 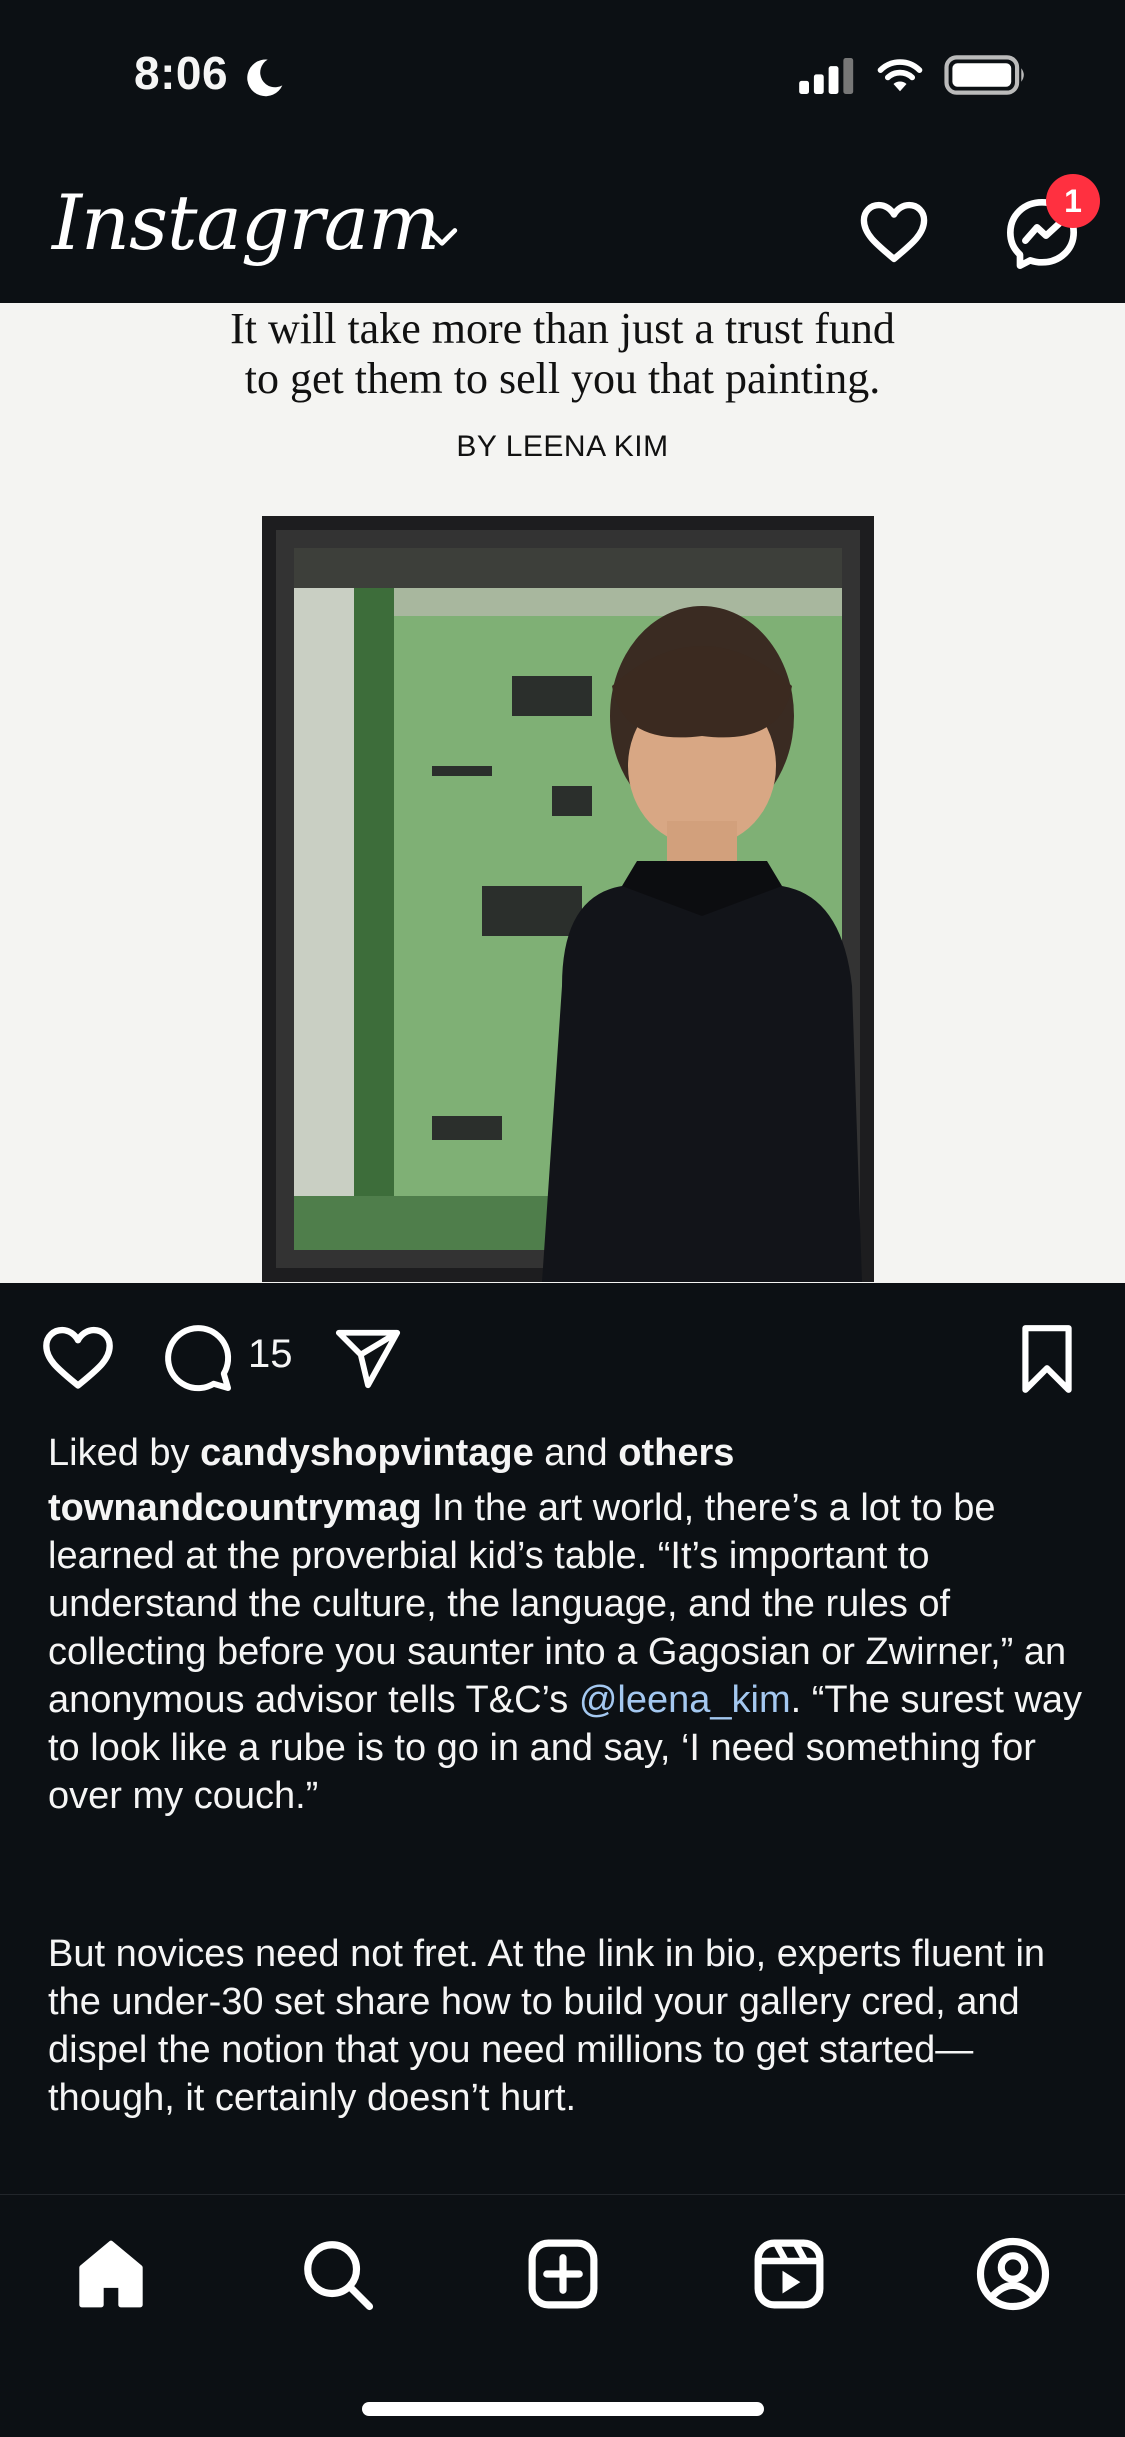 What do you see at coordinates (442, 236) in the screenshot?
I see `chevron-down-icon` at bounding box center [442, 236].